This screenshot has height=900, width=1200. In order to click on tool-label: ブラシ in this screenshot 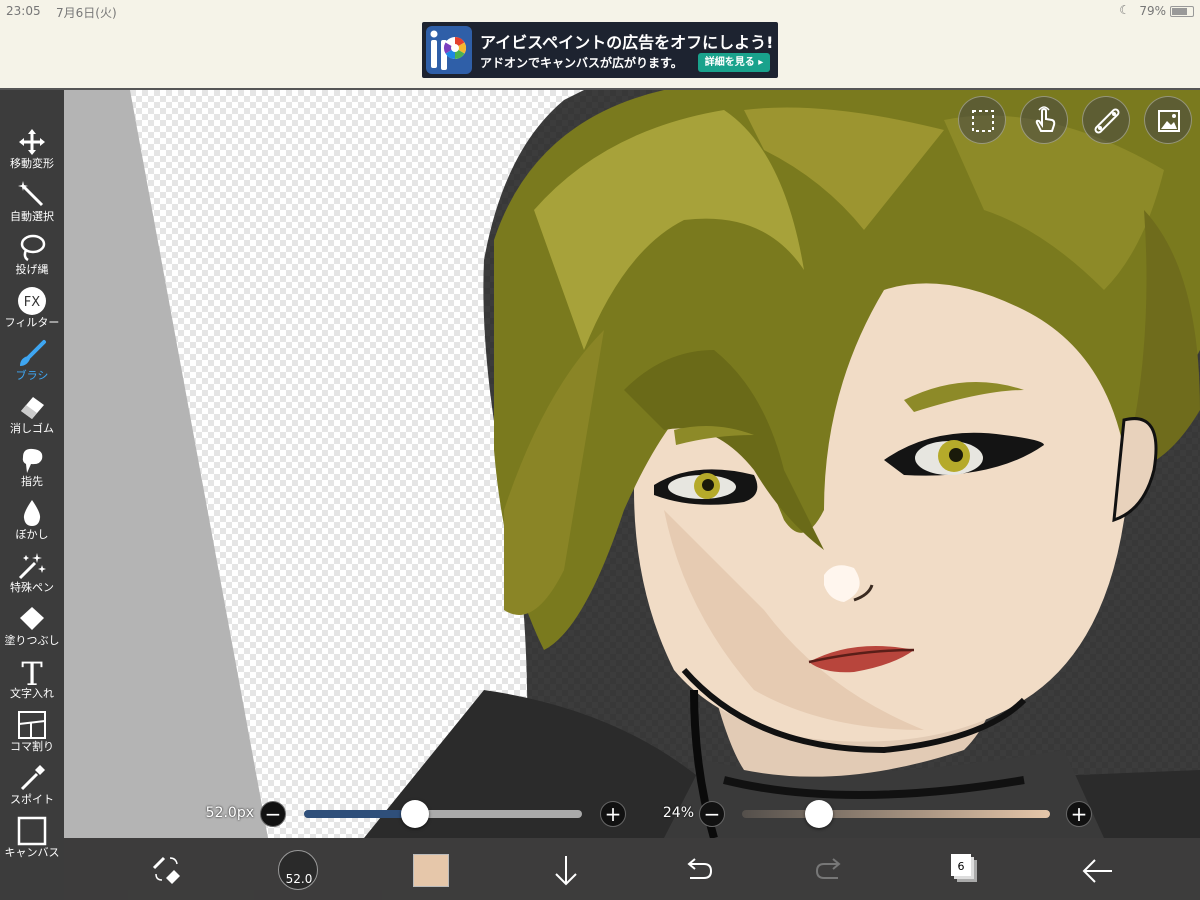, I will do `click(32, 375)`.